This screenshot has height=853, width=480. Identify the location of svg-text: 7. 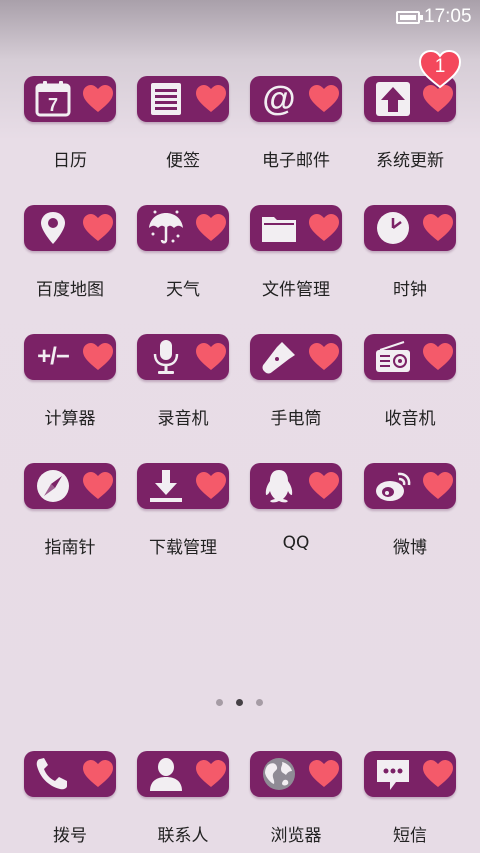
(53, 105).